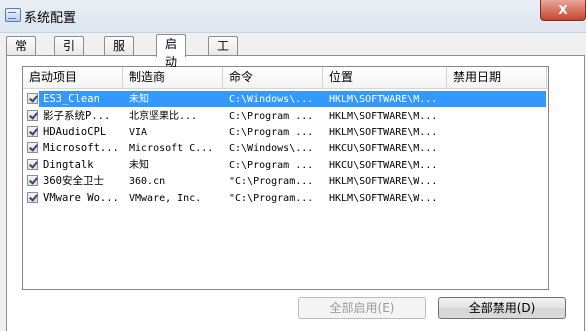 The height and width of the screenshot is (331, 586). I want to click on enable-all-button: 全部启用(E), so click(362, 308).